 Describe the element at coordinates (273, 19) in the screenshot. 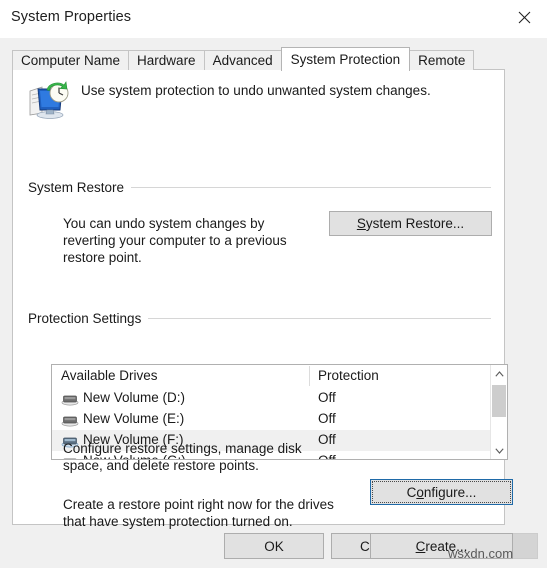

I see `title-bar: System Properties` at that location.